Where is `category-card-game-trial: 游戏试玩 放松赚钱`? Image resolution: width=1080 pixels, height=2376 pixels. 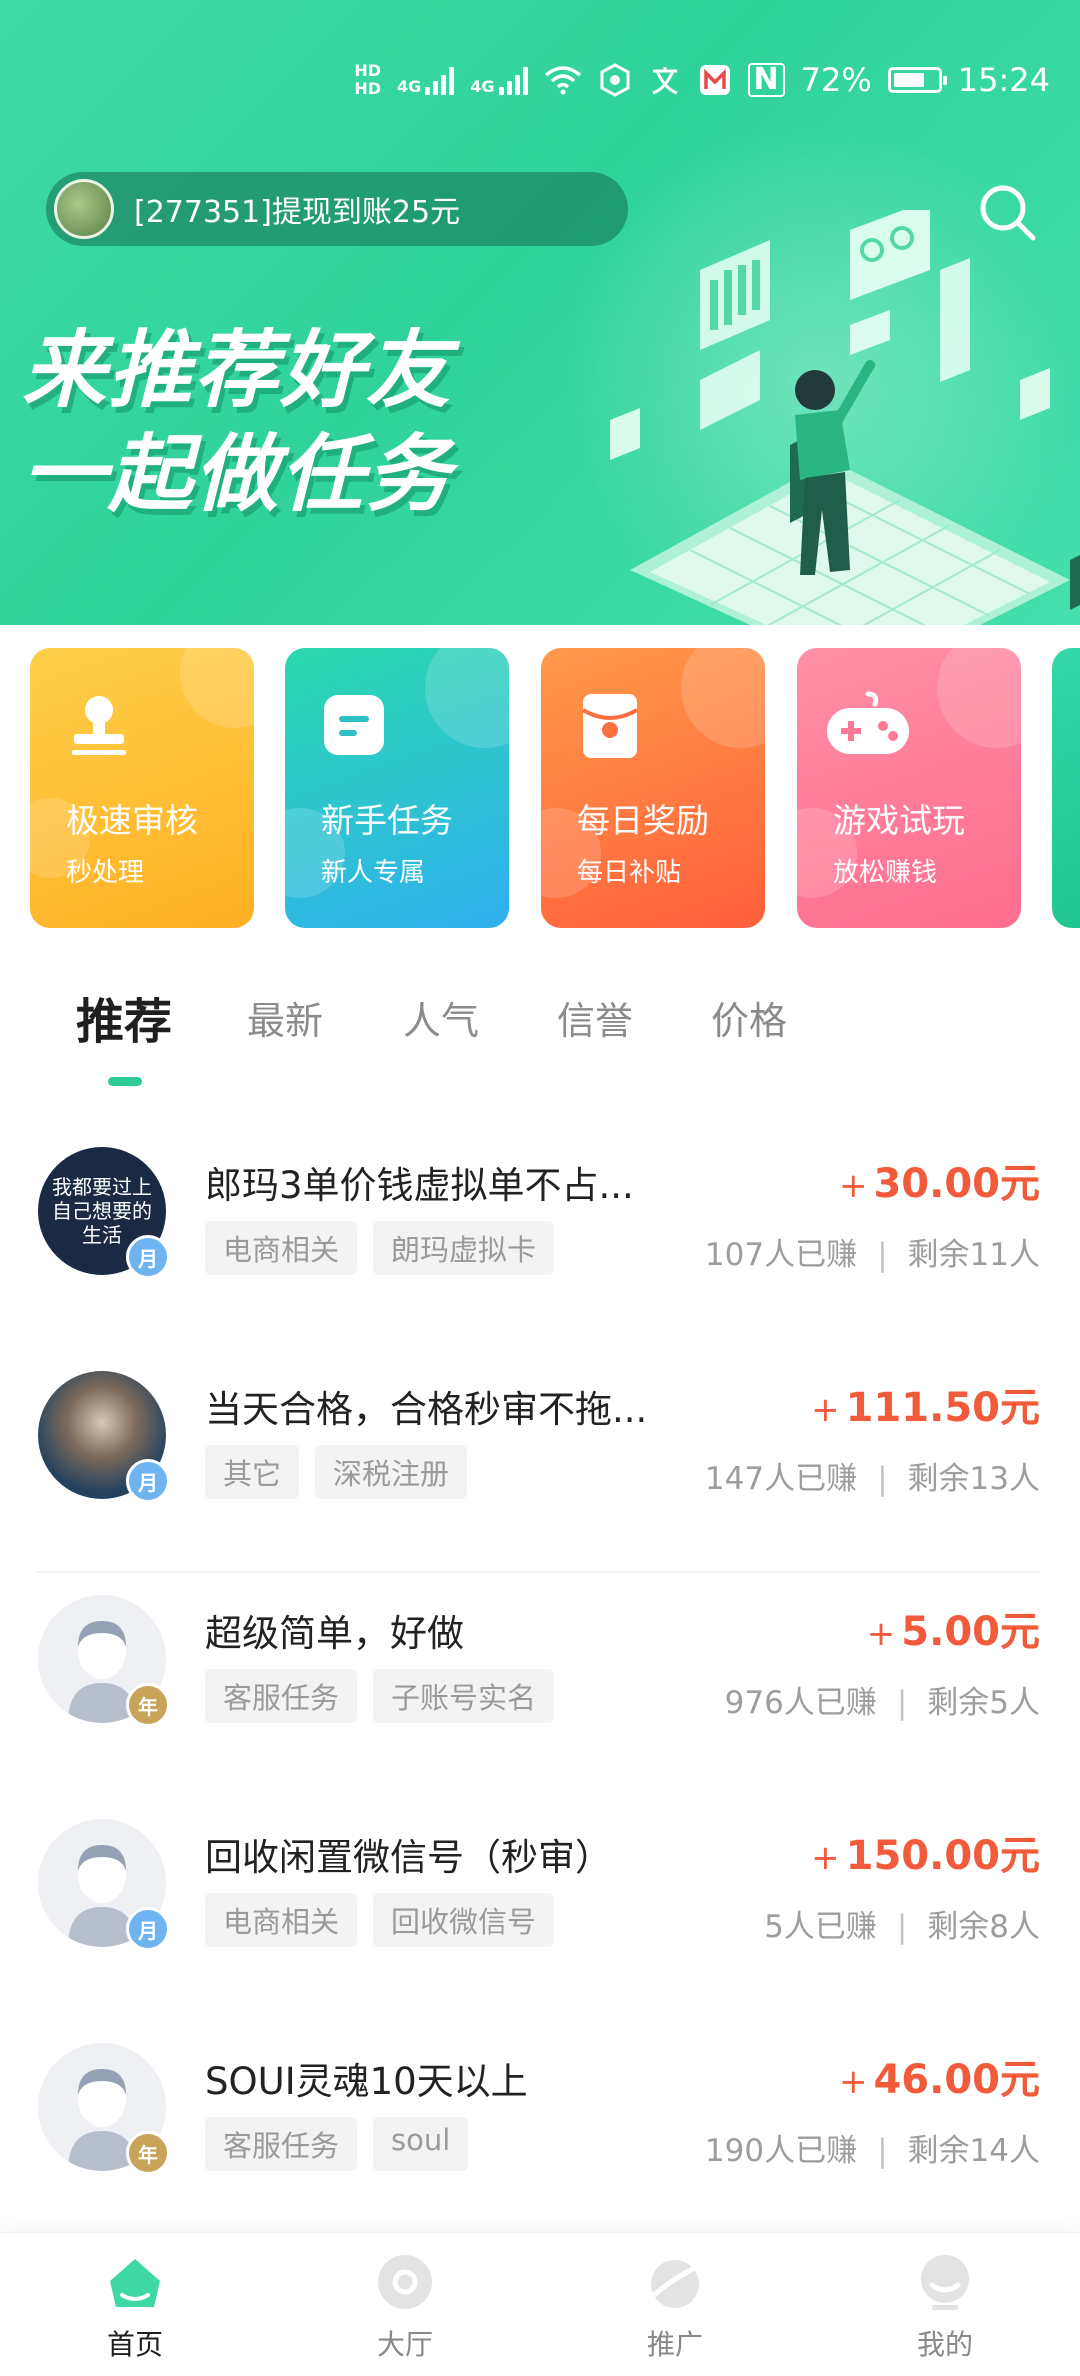 category-card-game-trial: 游戏试玩 放松赚钱 is located at coordinates (909, 788).